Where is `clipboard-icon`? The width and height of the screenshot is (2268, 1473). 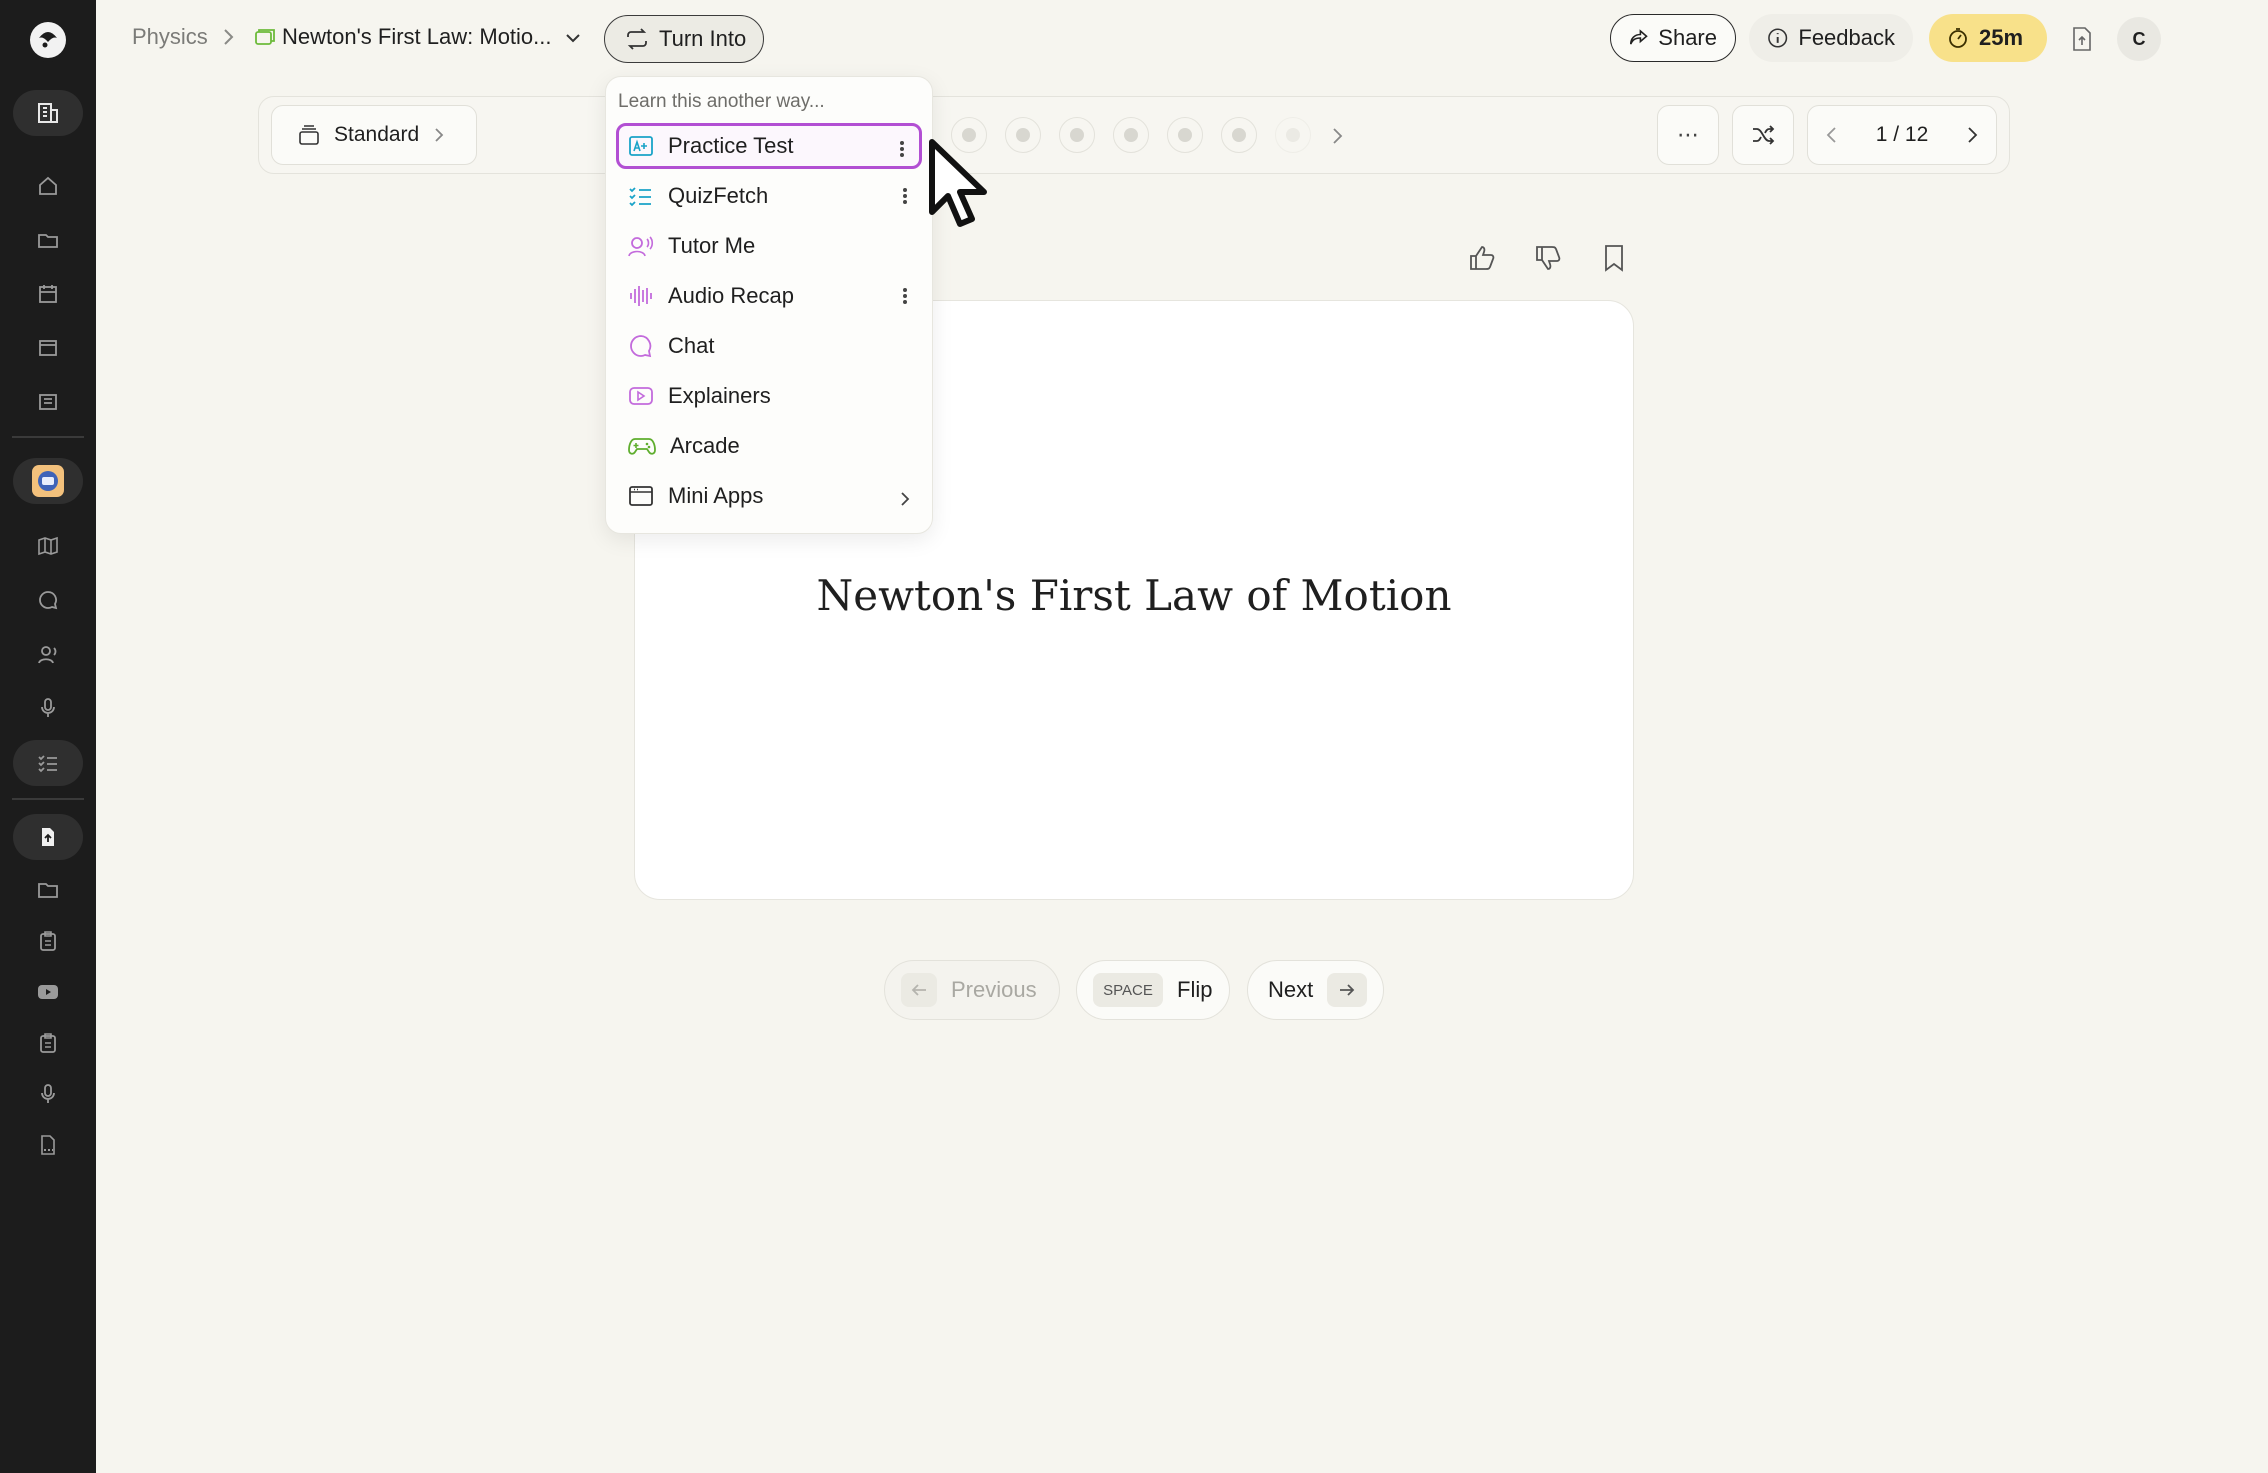
clipboard-icon is located at coordinates (48, 941).